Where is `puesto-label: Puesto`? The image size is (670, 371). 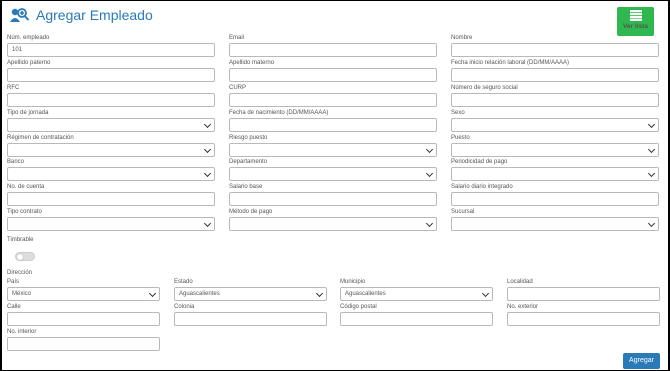 puesto-label: Puesto is located at coordinates (460, 138).